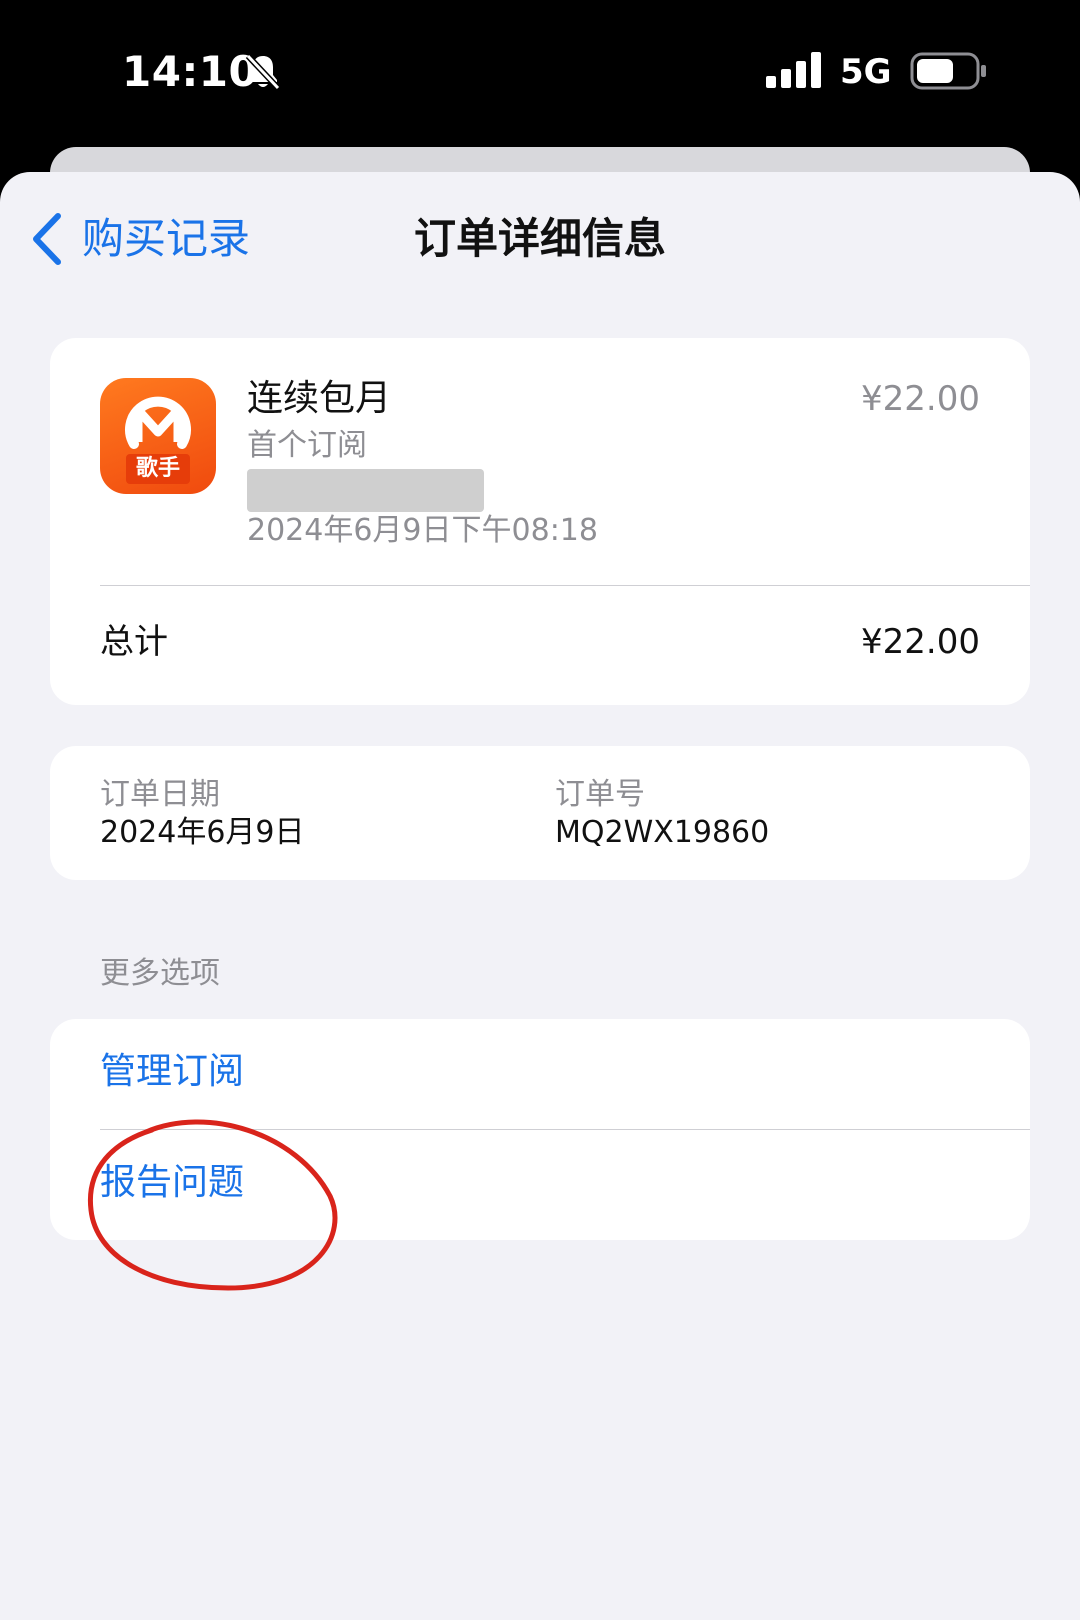  What do you see at coordinates (160, 973) in the screenshot?
I see `more-options-header: 更多选项` at bounding box center [160, 973].